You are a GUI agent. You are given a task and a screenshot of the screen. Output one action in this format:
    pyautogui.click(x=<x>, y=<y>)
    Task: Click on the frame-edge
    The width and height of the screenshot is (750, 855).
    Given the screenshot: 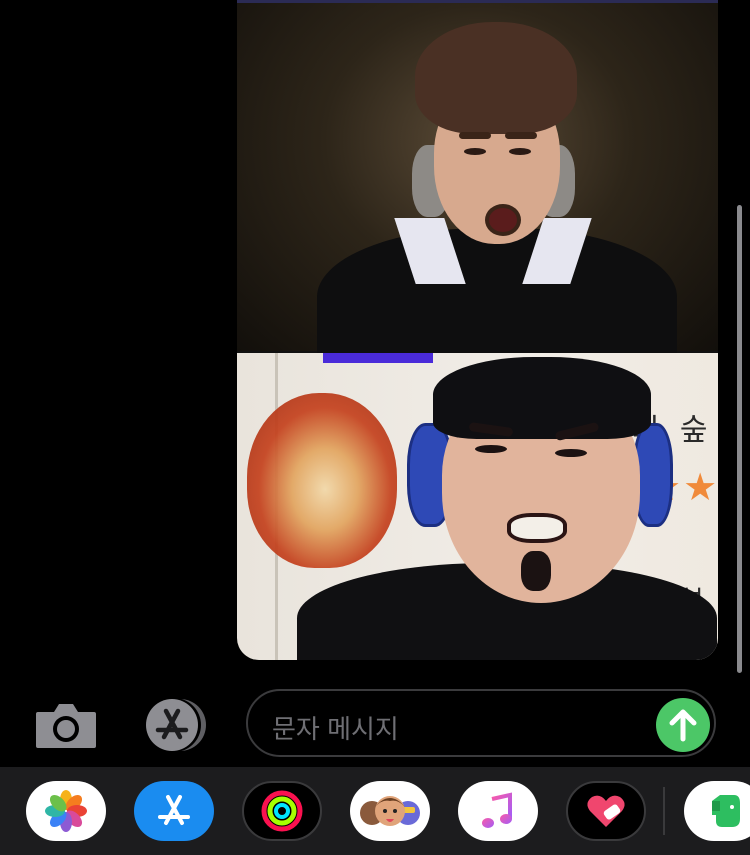 What is the action you would take?
    pyautogui.click(x=477, y=1)
    